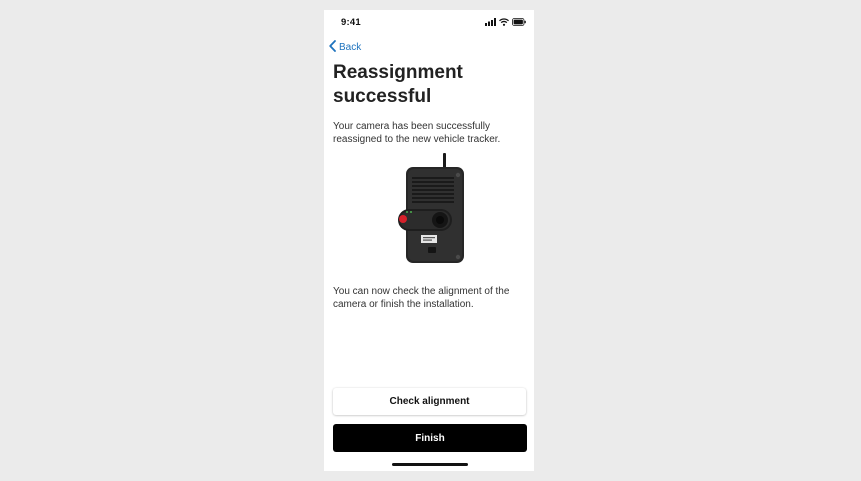 This screenshot has height=481, width=861. Describe the element at coordinates (519, 22) in the screenshot. I see `battery-icon` at that location.